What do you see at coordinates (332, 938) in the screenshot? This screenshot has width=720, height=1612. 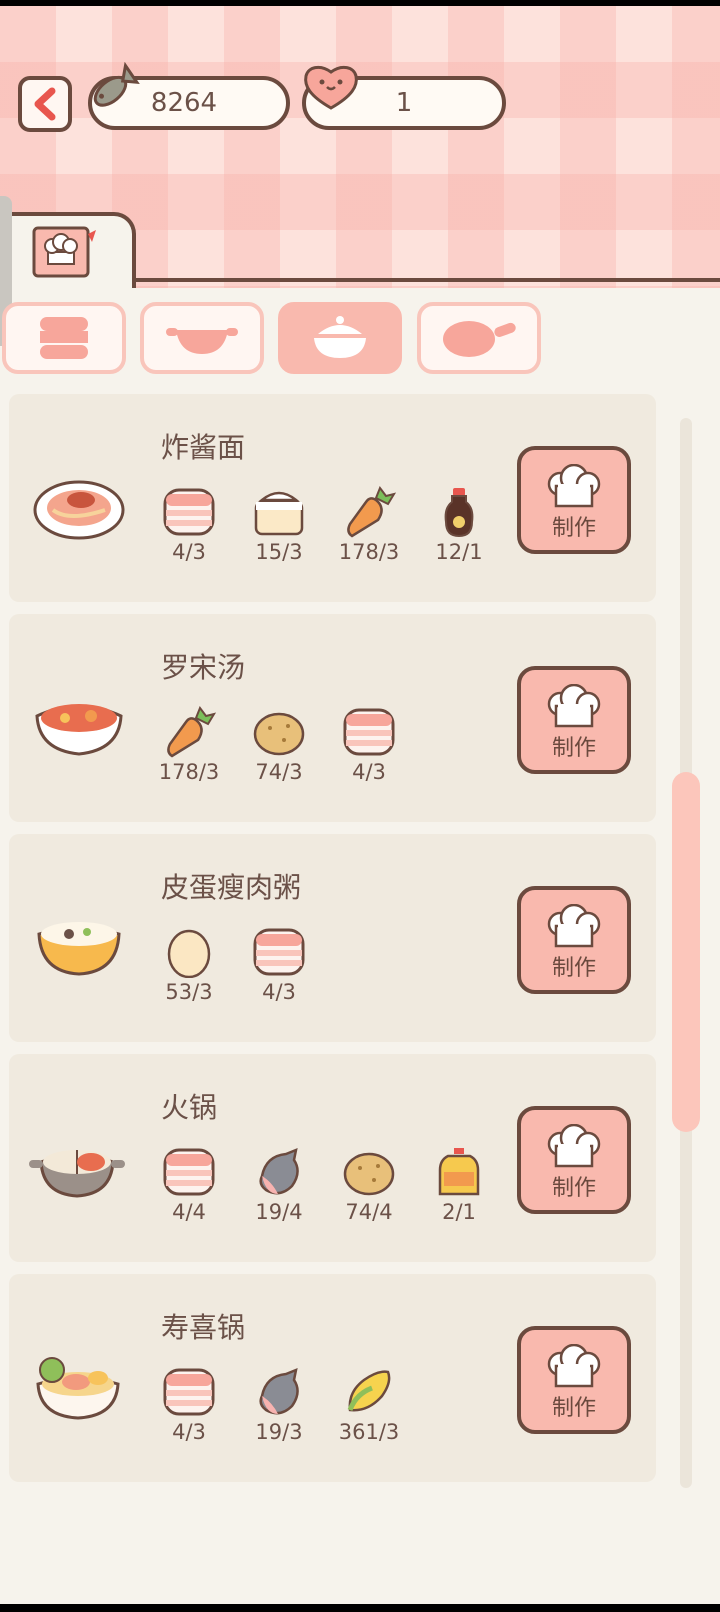 I see `recipe-card: 皮蛋瘦肉粥 53/3 4/3 制作` at bounding box center [332, 938].